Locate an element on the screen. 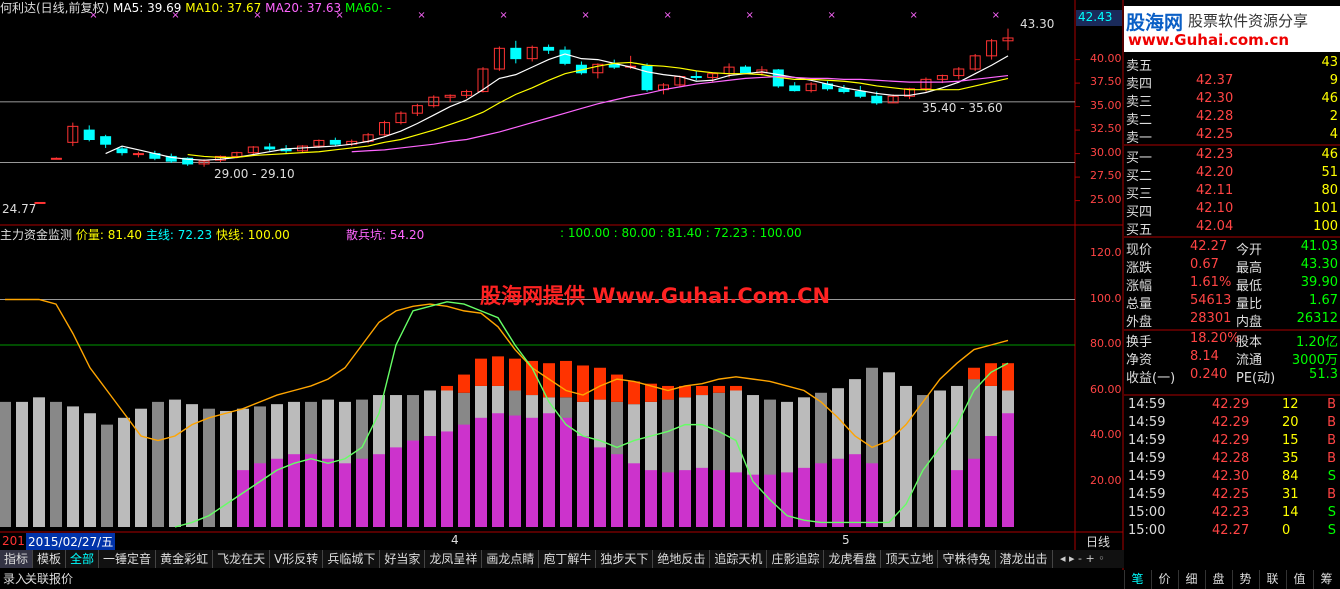  current-price-tag: 42.43 is located at coordinates (1099, 18).